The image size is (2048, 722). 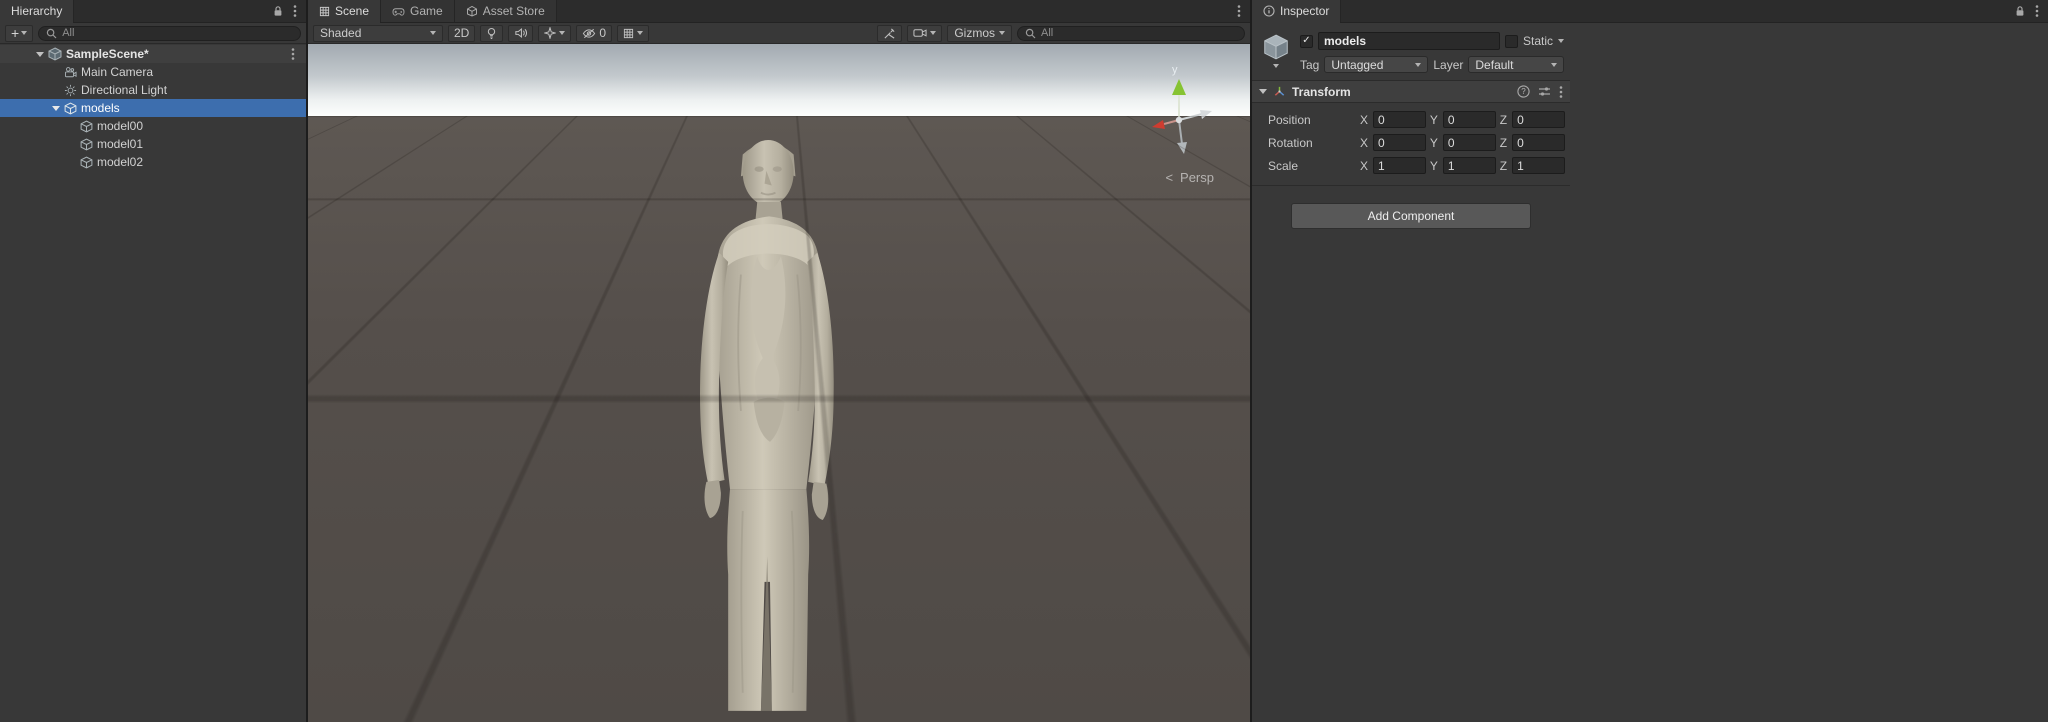 What do you see at coordinates (1269, 11) in the screenshot?
I see `info-icon` at bounding box center [1269, 11].